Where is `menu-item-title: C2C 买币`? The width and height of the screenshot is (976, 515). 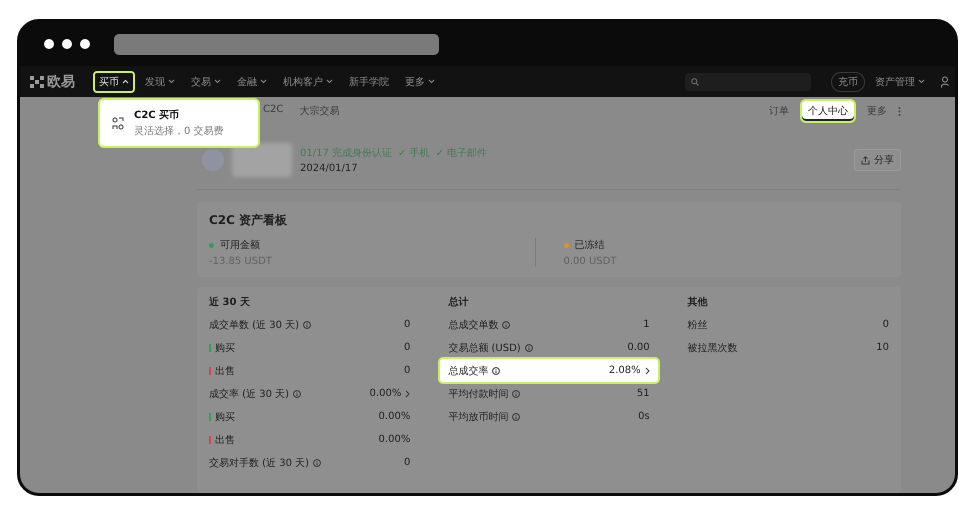 menu-item-title: C2C 买币 is located at coordinates (179, 115).